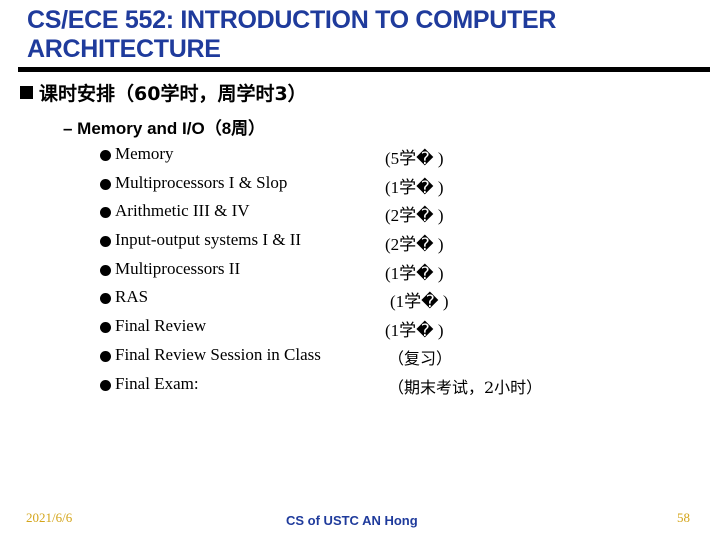 The width and height of the screenshot is (720, 540). Describe the element at coordinates (164, 128) in the screenshot. I see `level2-bullet: – Memory and I/O（8周）` at that location.